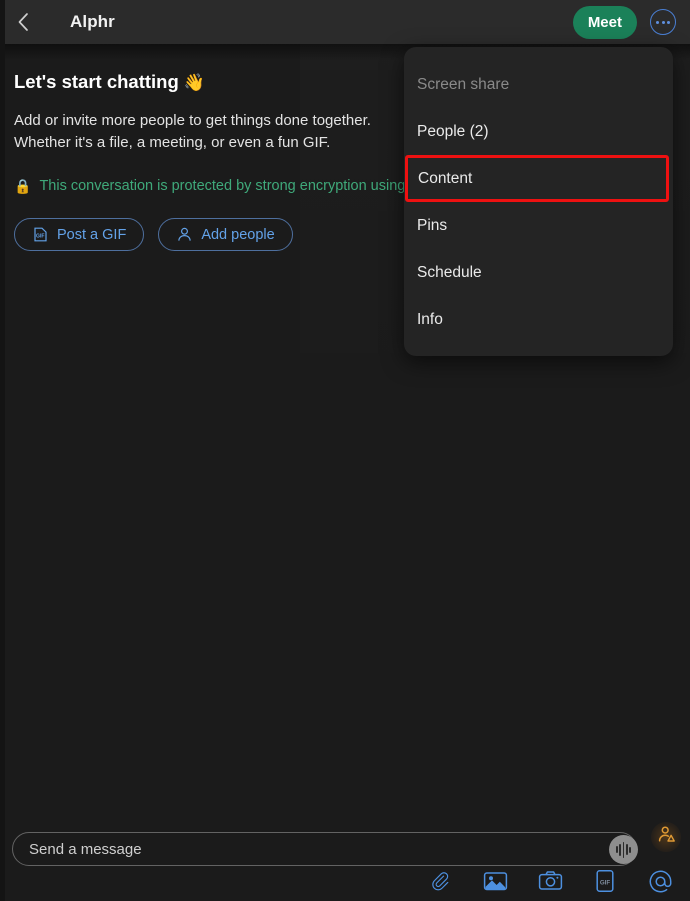  I want to click on menu-item-label: Schedule, so click(449, 272).